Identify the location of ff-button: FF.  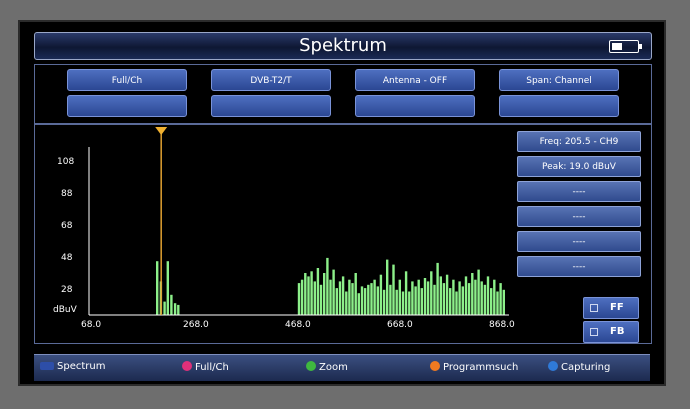
(611, 308).